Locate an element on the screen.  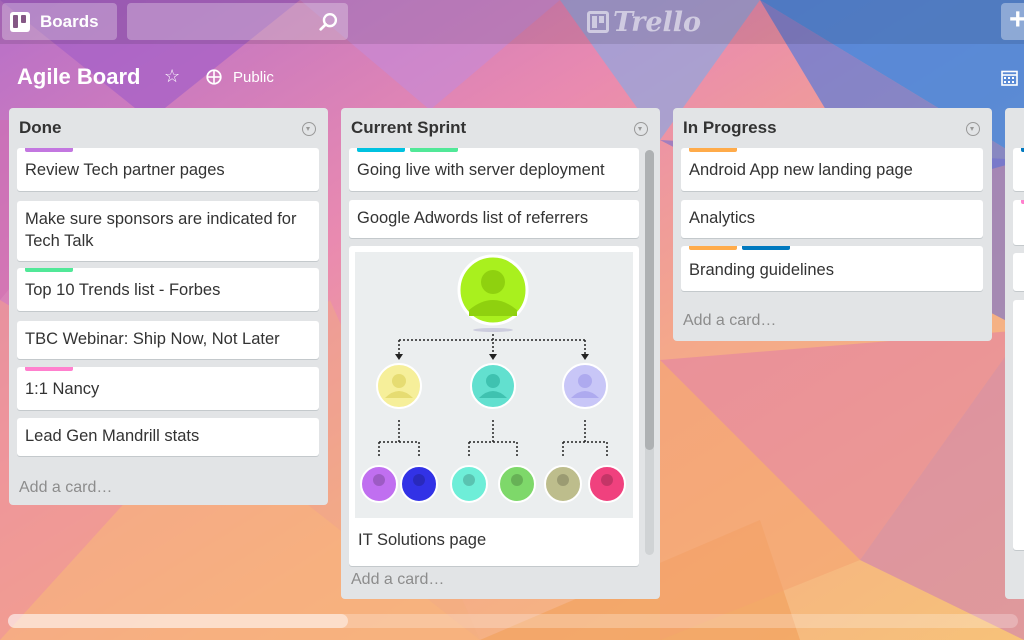
card-title: TBC Webinar: Ship Now, Not Later is located at coordinates (152, 339).